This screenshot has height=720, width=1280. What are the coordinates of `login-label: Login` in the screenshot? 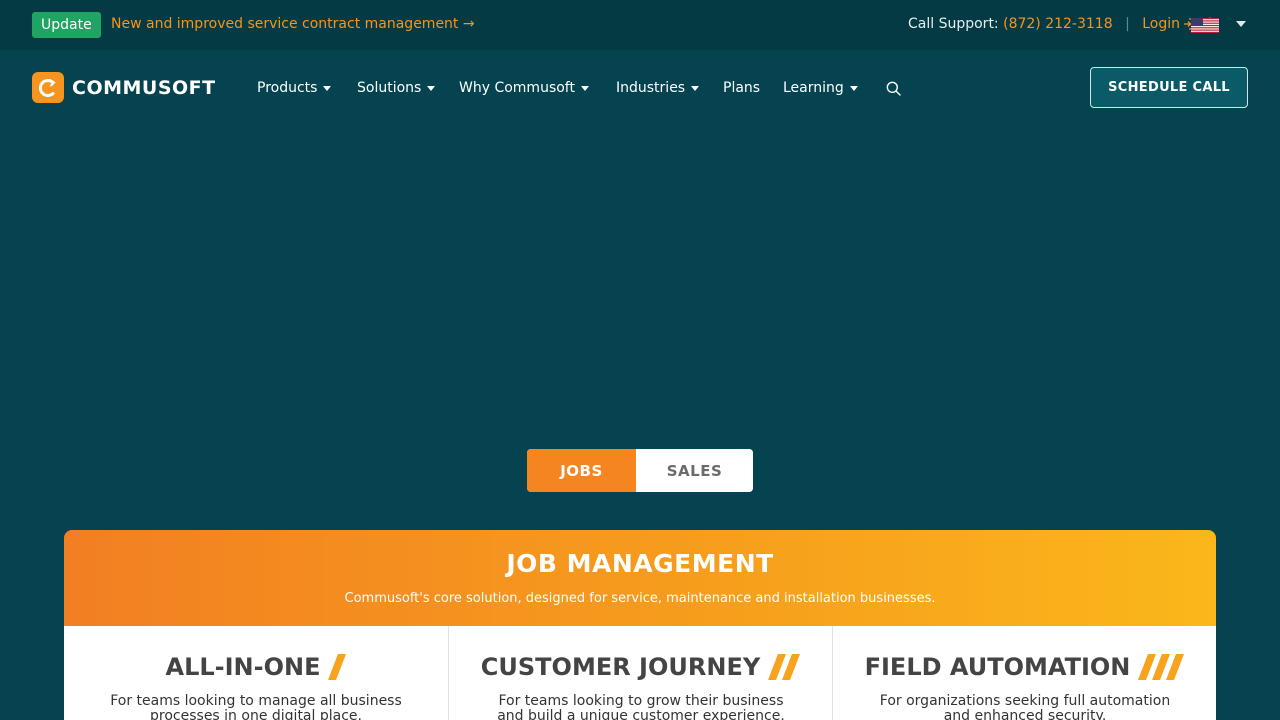 It's located at (1161, 24).